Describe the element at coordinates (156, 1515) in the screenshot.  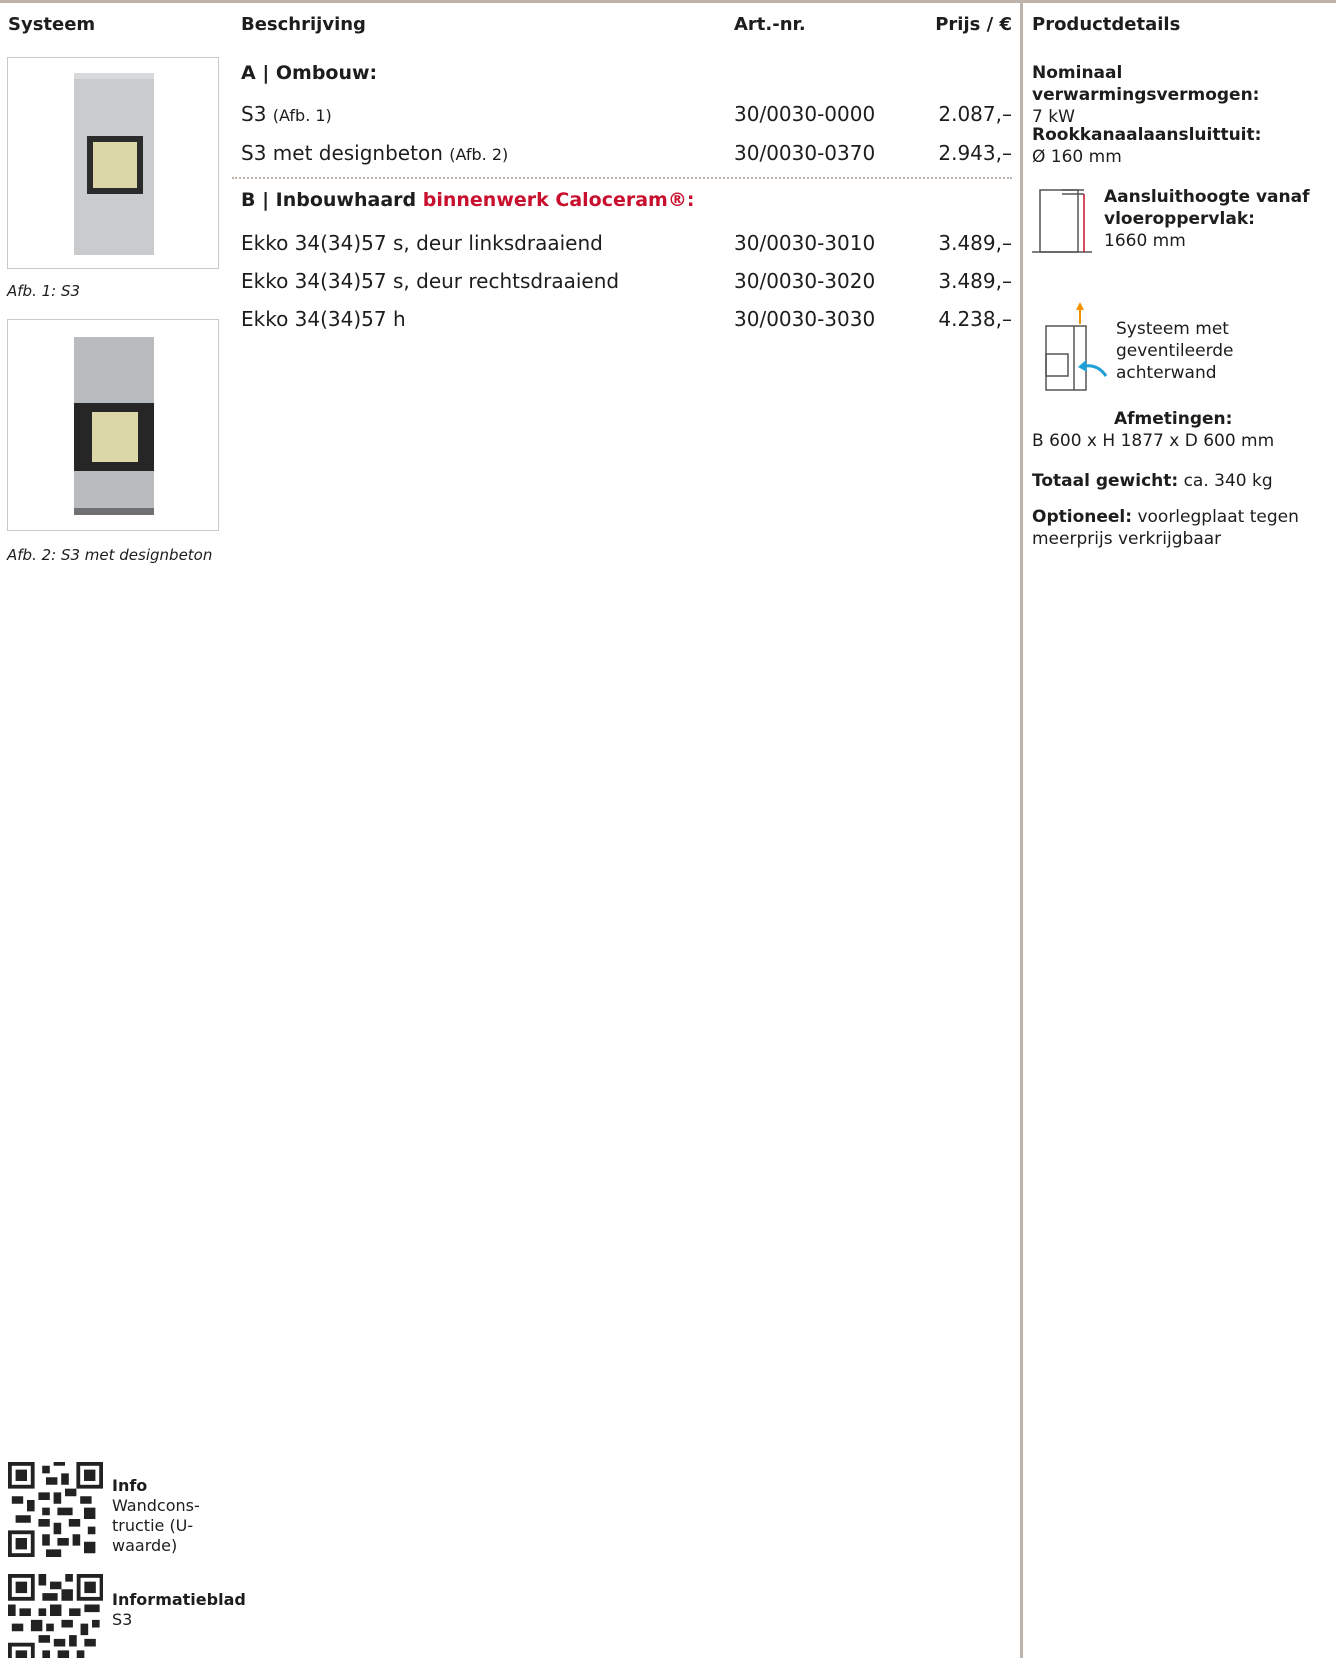
I see `qr-info-text: Info Wandcons- tructie (U-waarde)` at that location.